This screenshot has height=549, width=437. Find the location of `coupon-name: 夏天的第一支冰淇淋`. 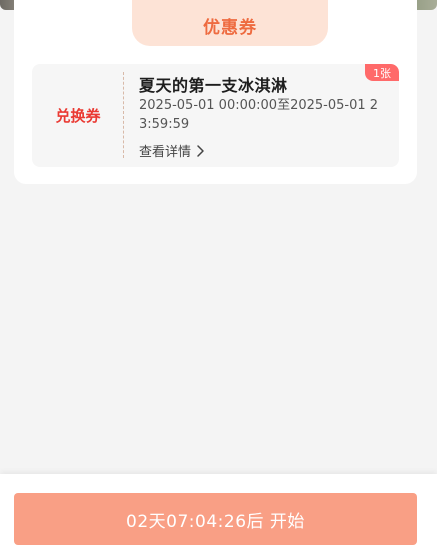

coupon-name: 夏天的第一支冰淇淋 is located at coordinates (213, 85).